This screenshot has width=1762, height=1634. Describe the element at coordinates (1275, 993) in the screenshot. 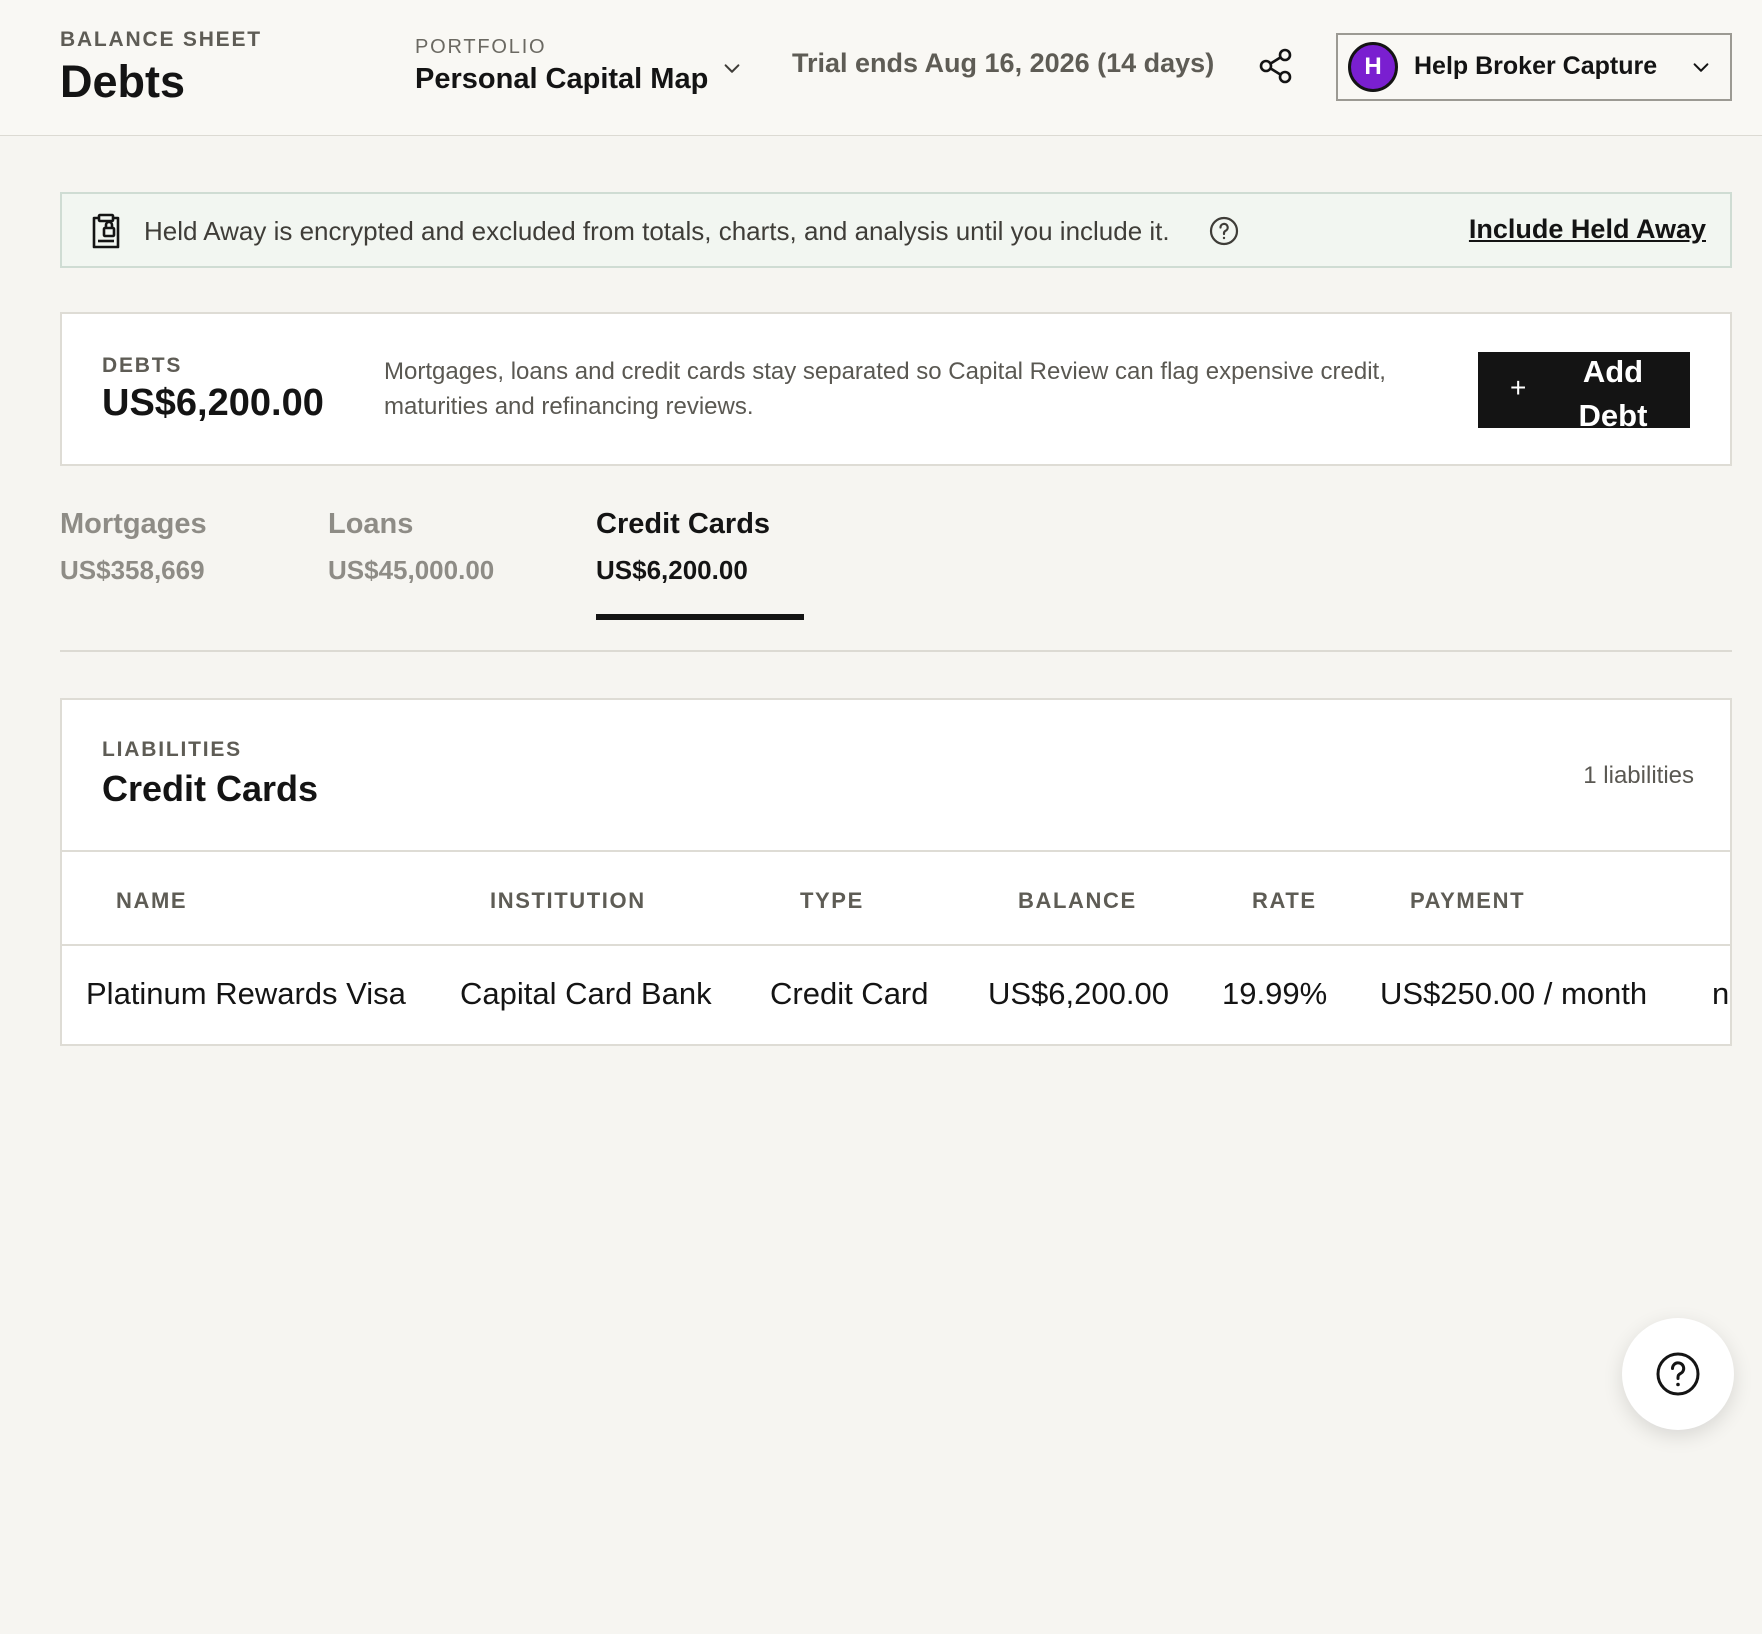

I see `cell-rate: 19.99%` at that location.